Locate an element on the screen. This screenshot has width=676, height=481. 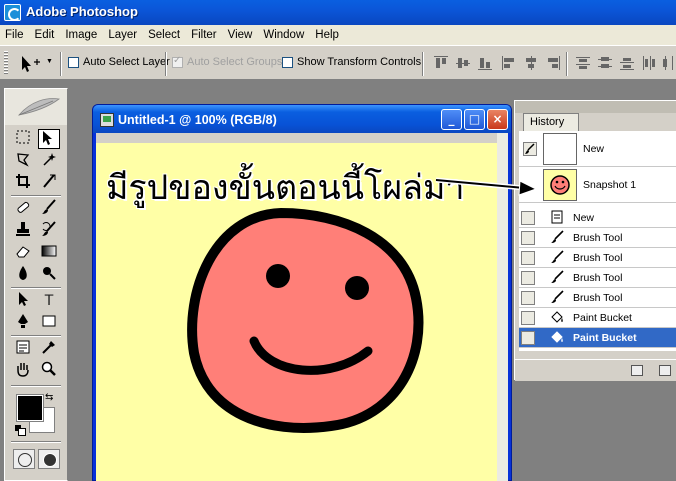
align-vertical-center-icon is located at coordinates (463, 63).